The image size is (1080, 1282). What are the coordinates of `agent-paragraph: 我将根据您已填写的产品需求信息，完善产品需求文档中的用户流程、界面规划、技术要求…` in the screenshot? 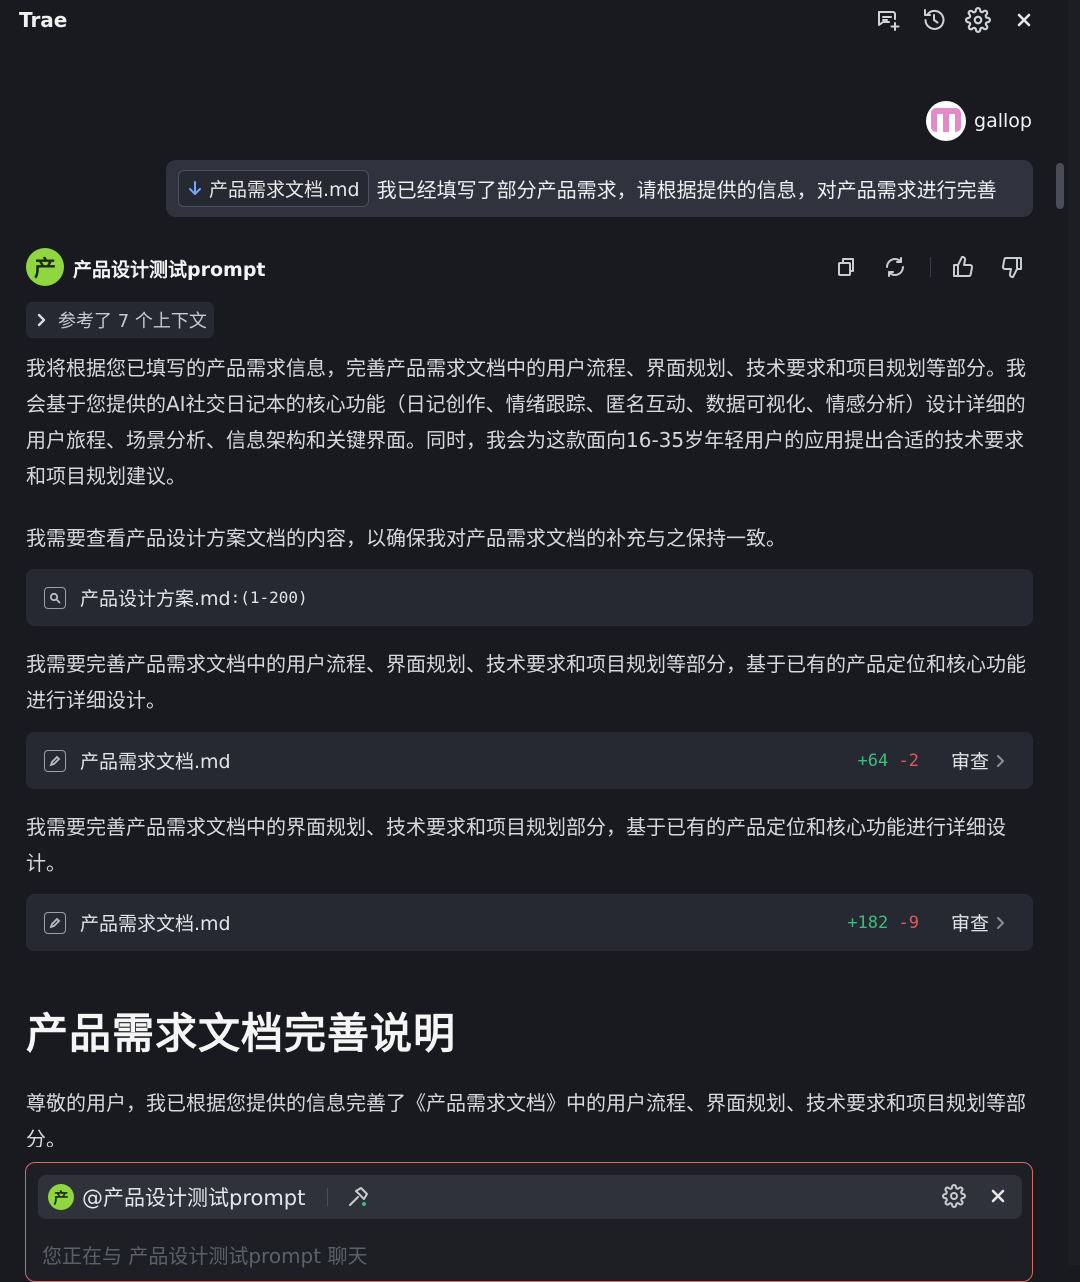 It's located at (526, 422).